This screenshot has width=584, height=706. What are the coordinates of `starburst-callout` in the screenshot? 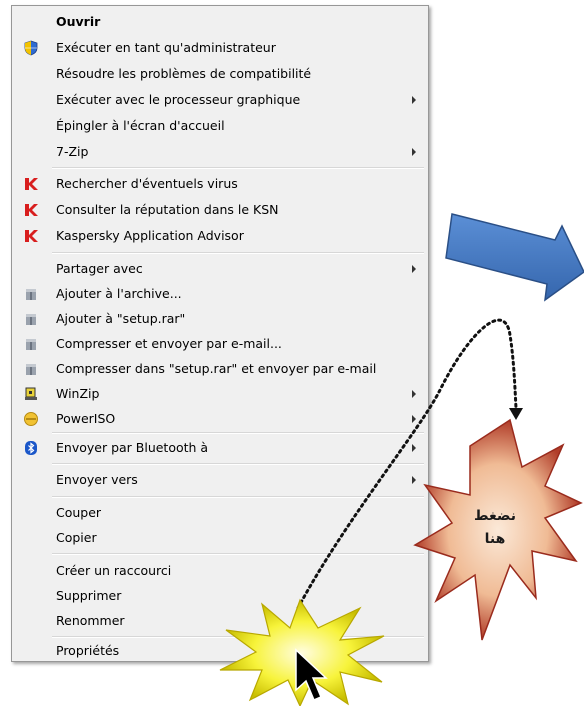 It's located at (498, 529).